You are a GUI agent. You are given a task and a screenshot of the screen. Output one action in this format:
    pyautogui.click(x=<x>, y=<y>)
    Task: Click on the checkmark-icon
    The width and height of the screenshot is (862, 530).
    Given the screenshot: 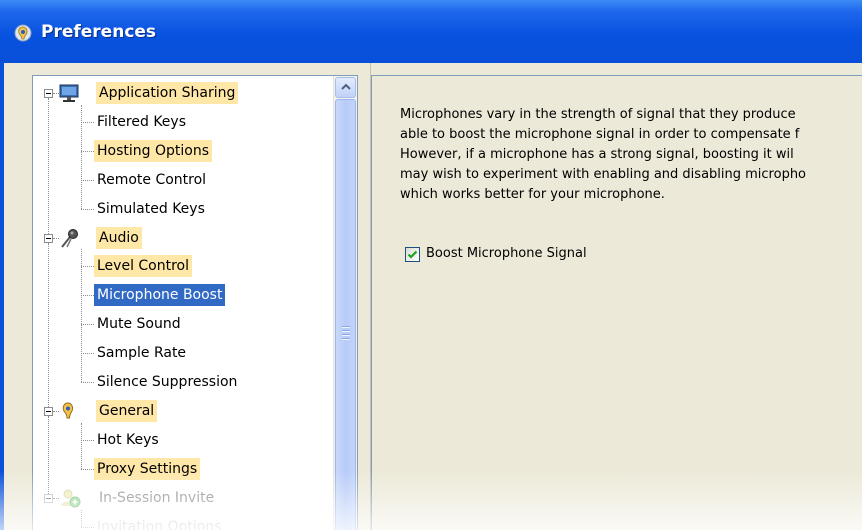 What is the action you would take?
    pyautogui.click(x=412, y=254)
    